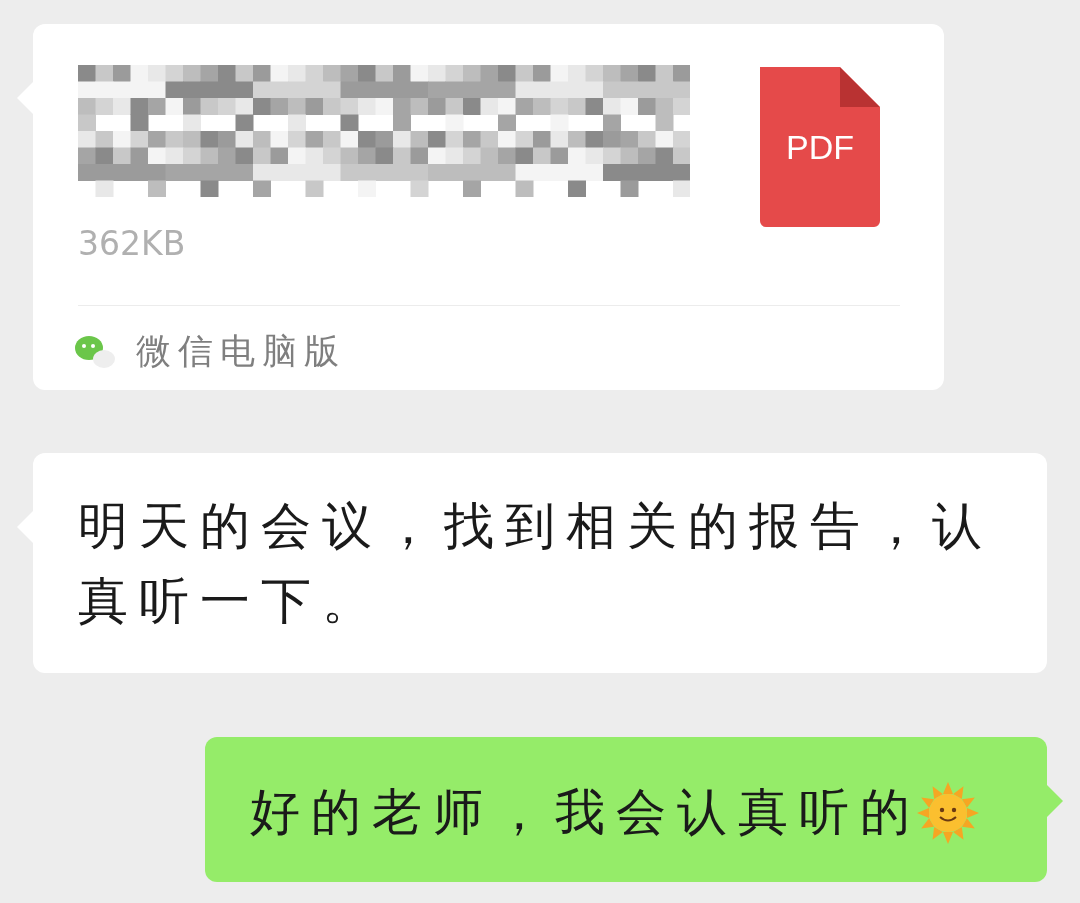 This screenshot has height=903, width=1080. What do you see at coordinates (860, 87) in the screenshot?
I see `folded-corner-icon` at bounding box center [860, 87].